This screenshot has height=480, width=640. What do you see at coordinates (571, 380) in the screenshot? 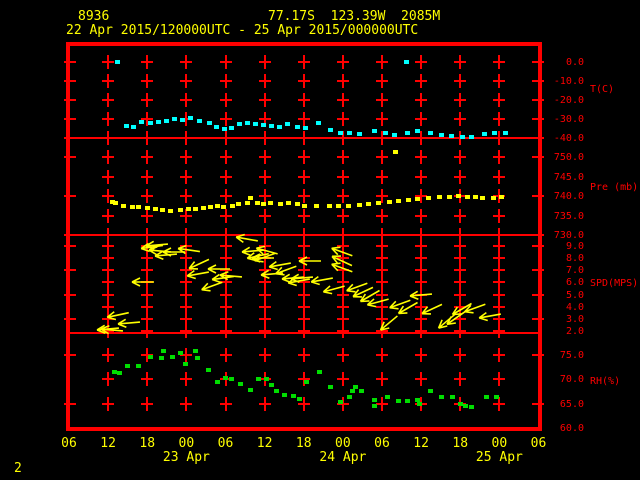
I see `y-axis-tick-label: 70.0` at bounding box center [571, 380].